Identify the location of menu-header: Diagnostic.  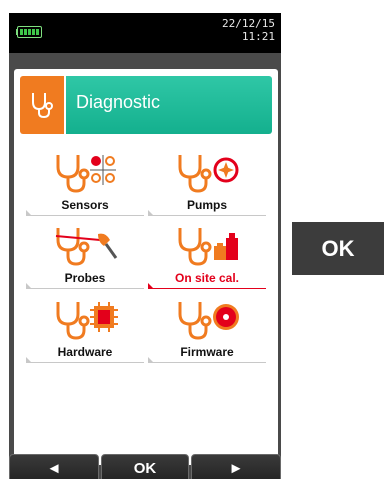
(146, 105).